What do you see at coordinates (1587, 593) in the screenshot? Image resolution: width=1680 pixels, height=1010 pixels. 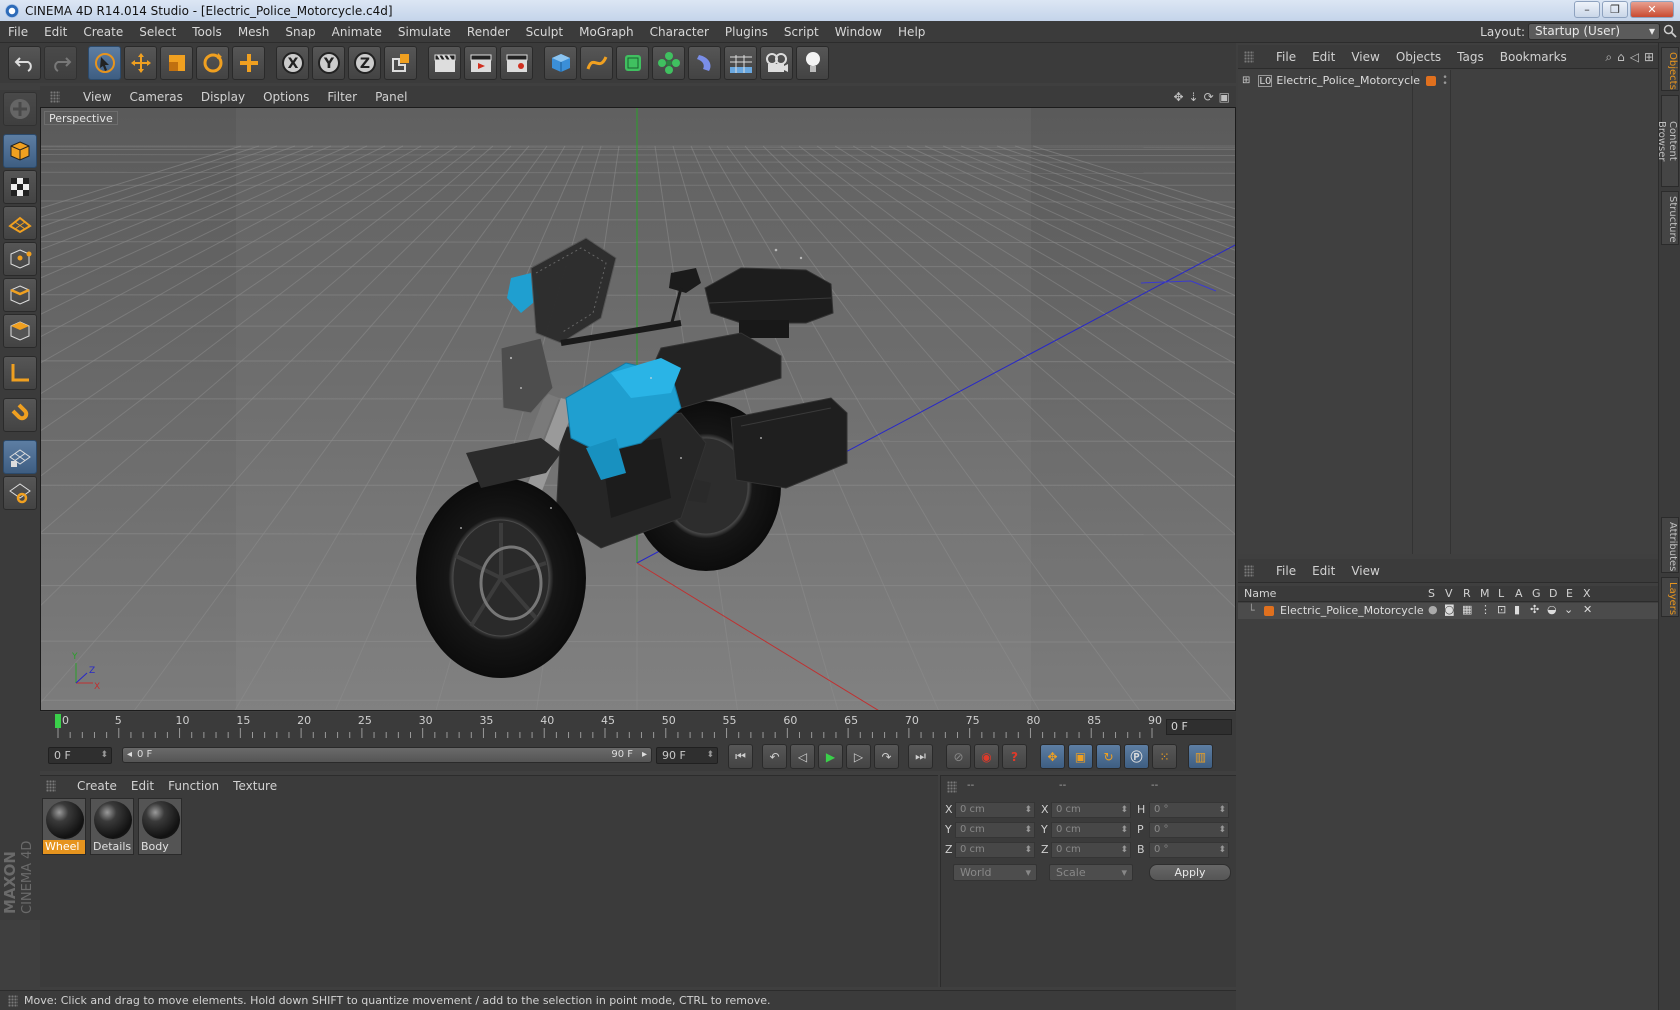 I see `layer-col-xref: X` at bounding box center [1587, 593].